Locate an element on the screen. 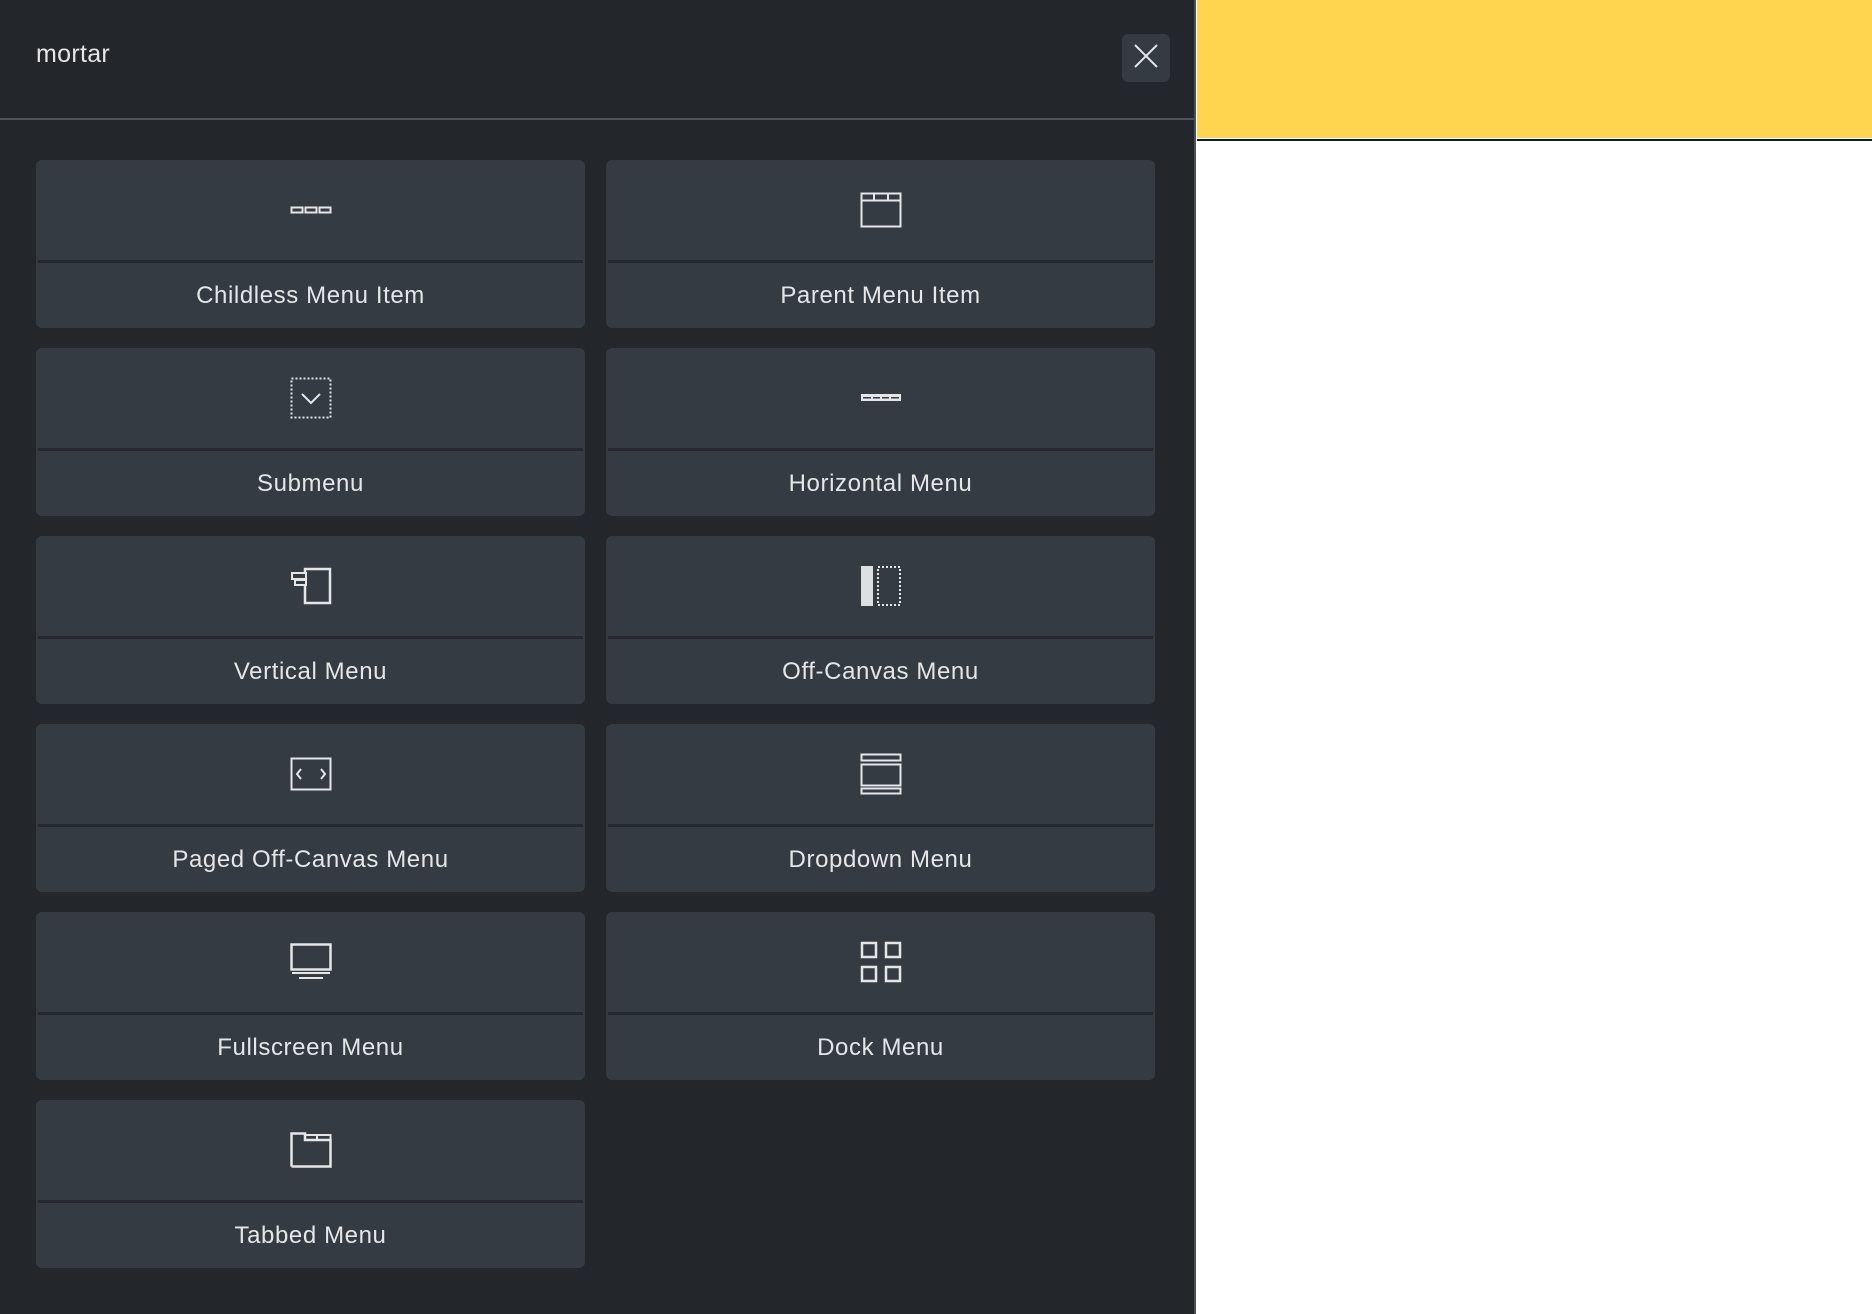 This screenshot has width=1872, height=1314. dropdown-menu-icon is located at coordinates (881, 774).